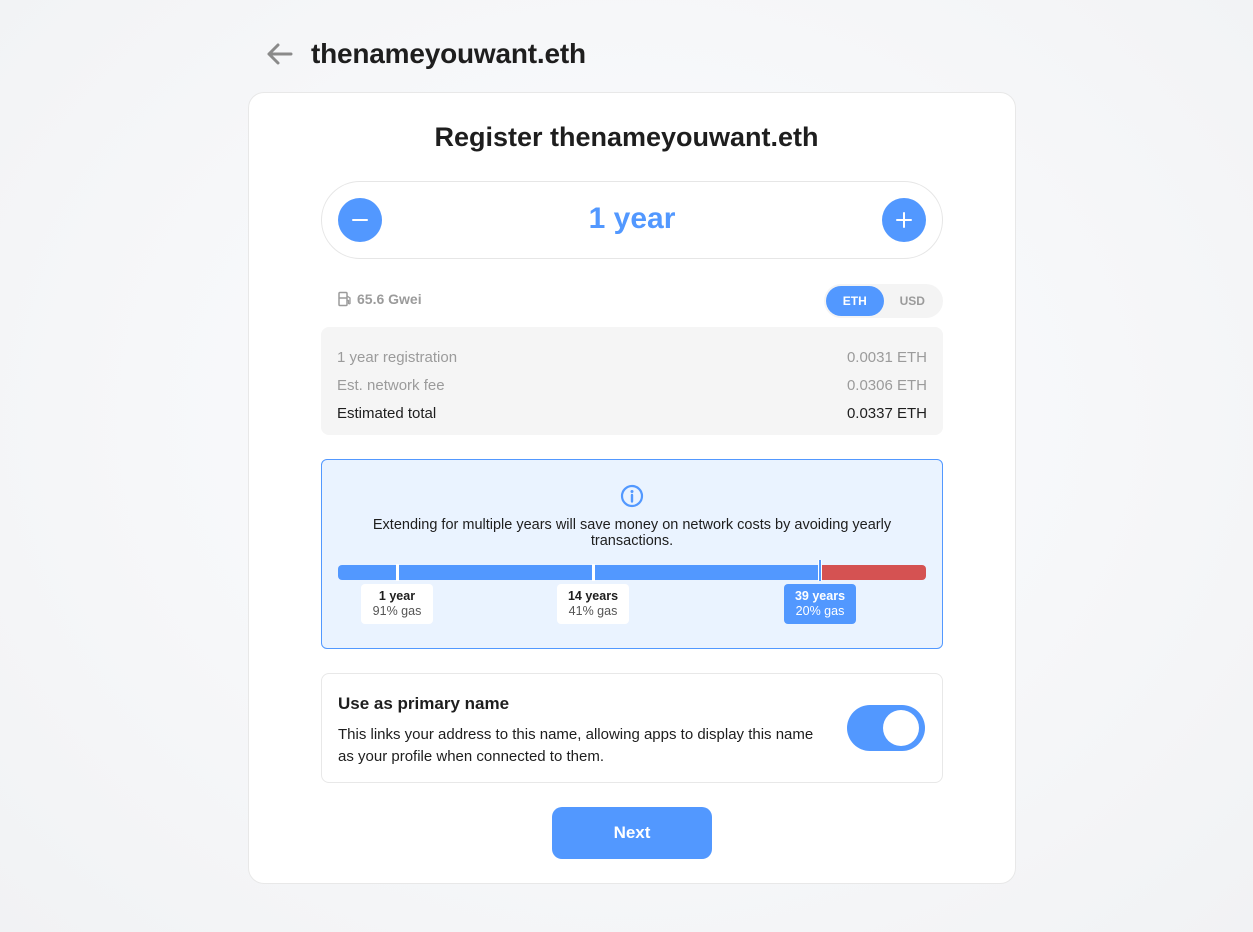  Describe the element at coordinates (344, 299) in the screenshot. I see `gas-pump-icon` at that location.